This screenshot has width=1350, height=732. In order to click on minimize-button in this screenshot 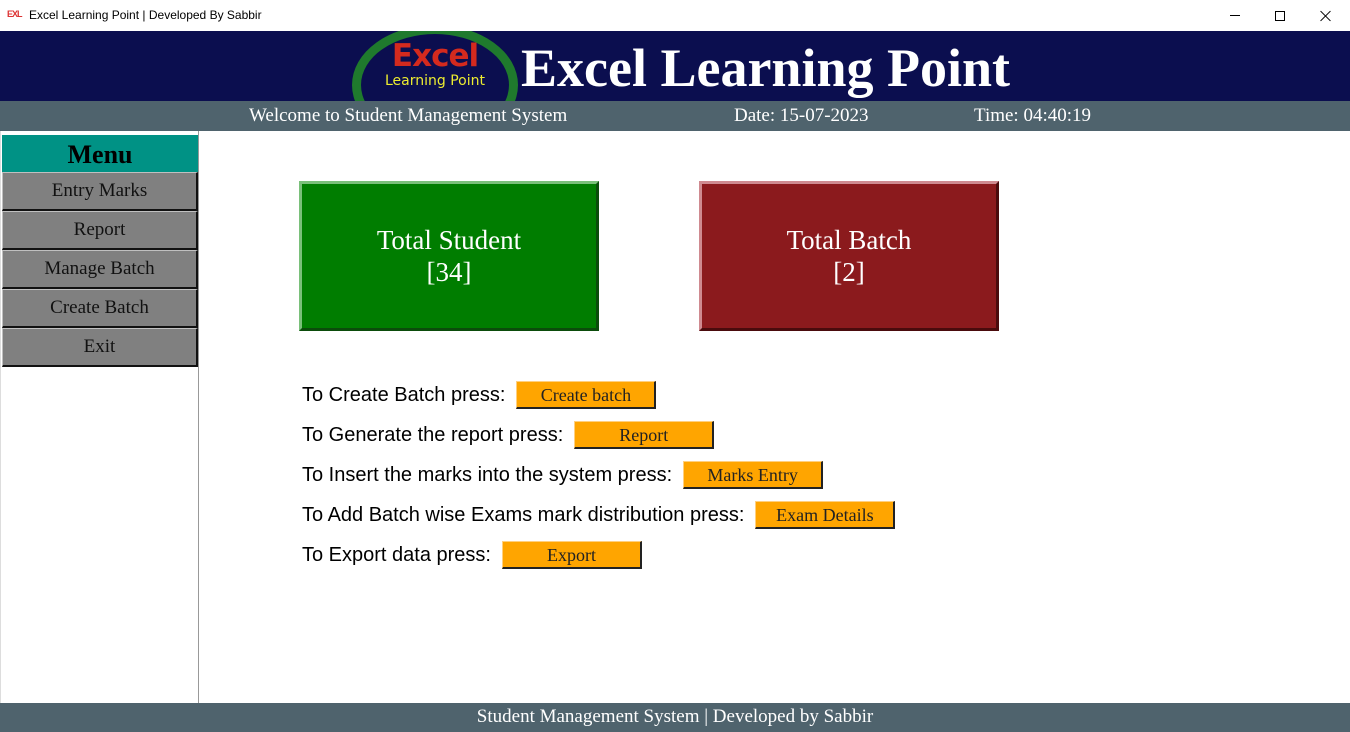, I will do `click(1235, 15)`.